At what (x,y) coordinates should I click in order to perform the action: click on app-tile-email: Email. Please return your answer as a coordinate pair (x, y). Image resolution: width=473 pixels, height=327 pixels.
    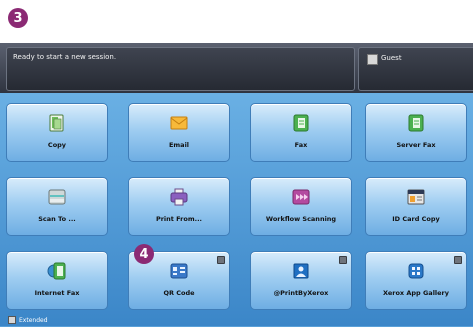
    Looking at the image, I should click on (179, 132).